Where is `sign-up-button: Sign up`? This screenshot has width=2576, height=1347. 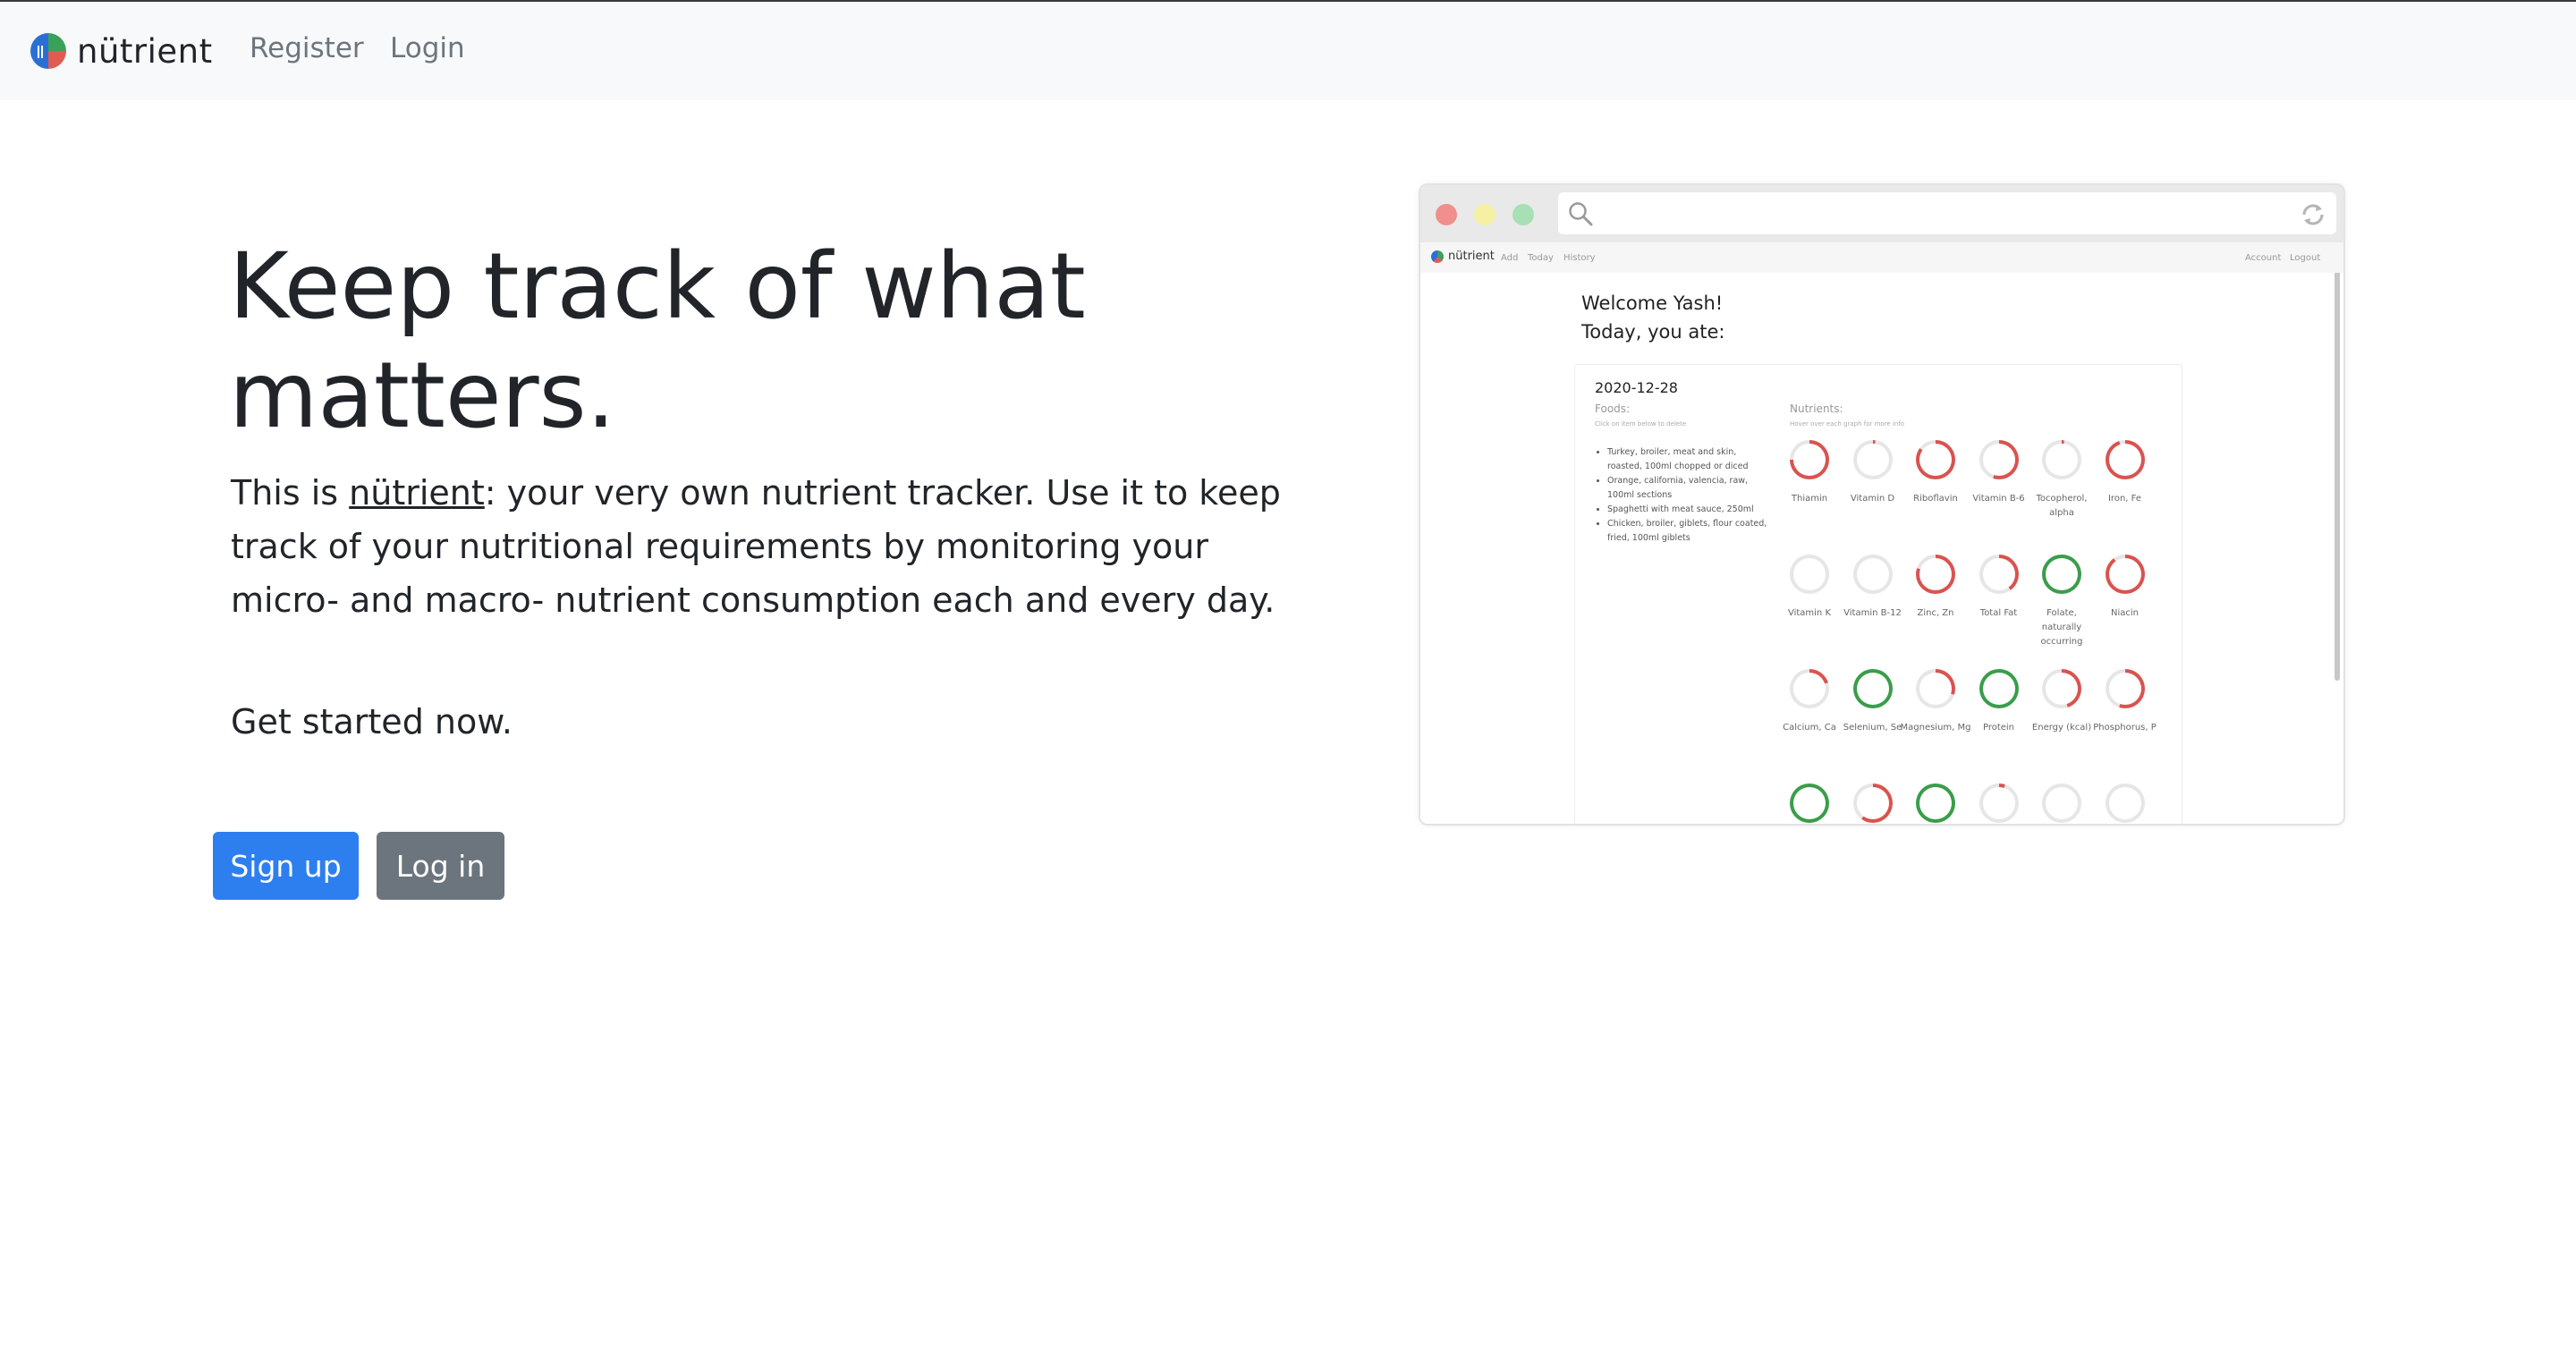 sign-up-button: Sign up is located at coordinates (286, 866).